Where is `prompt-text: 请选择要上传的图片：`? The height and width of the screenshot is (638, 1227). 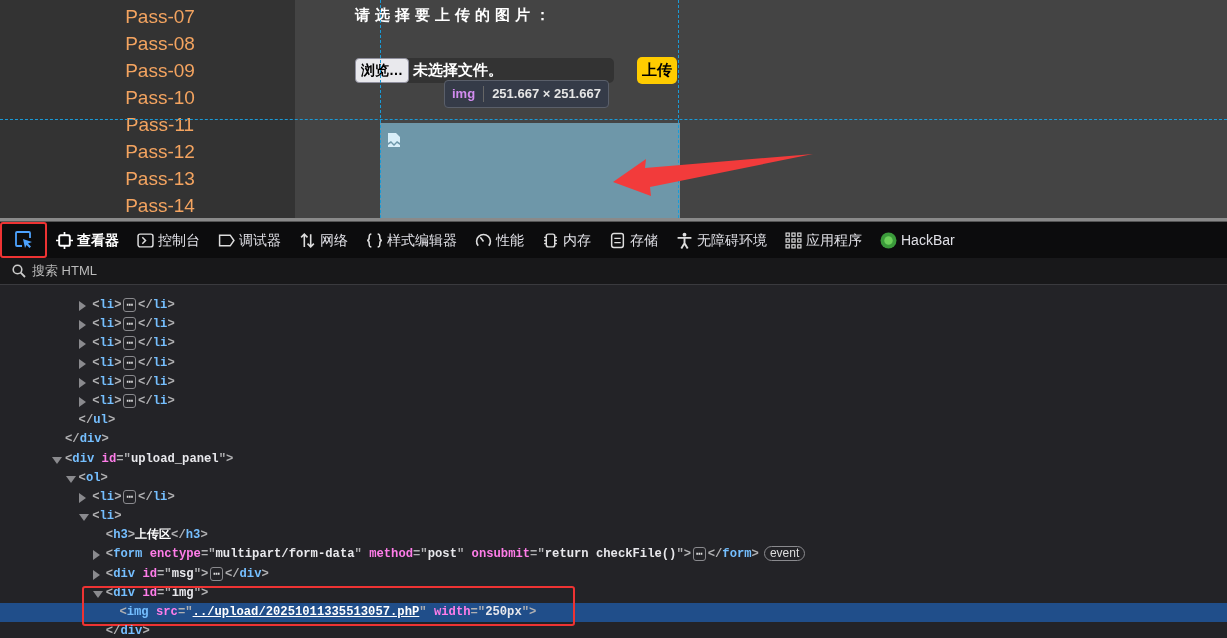 prompt-text: 请选择要上传的图片： is located at coordinates (455, 15).